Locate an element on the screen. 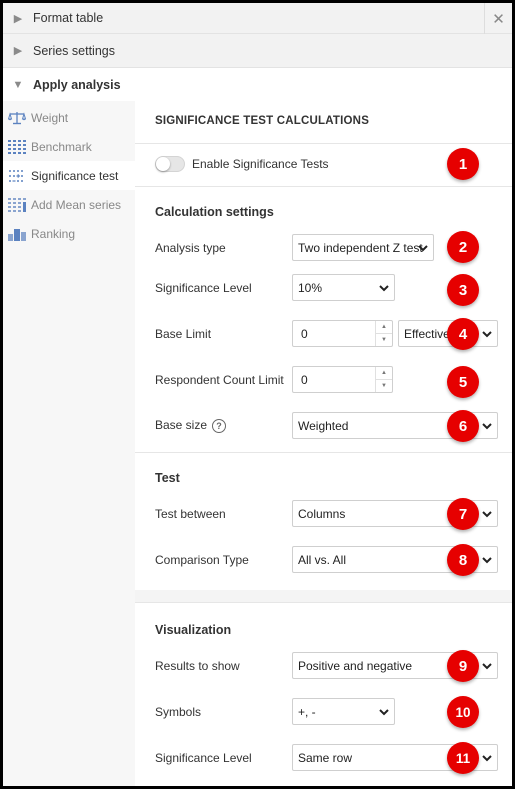  ranking-icon is located at coordinates (17, 234).